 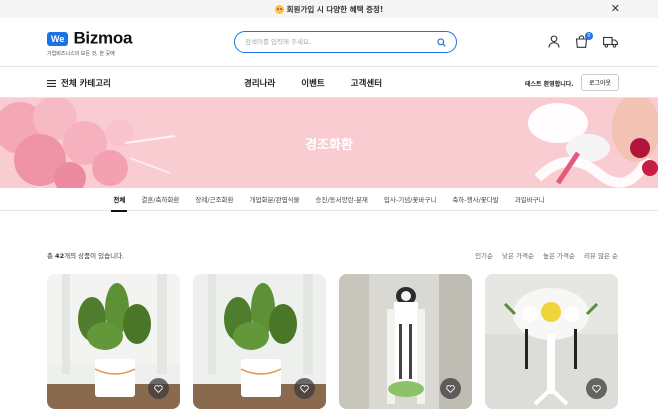 I want to click on search-box, so click(x=345, y=42).